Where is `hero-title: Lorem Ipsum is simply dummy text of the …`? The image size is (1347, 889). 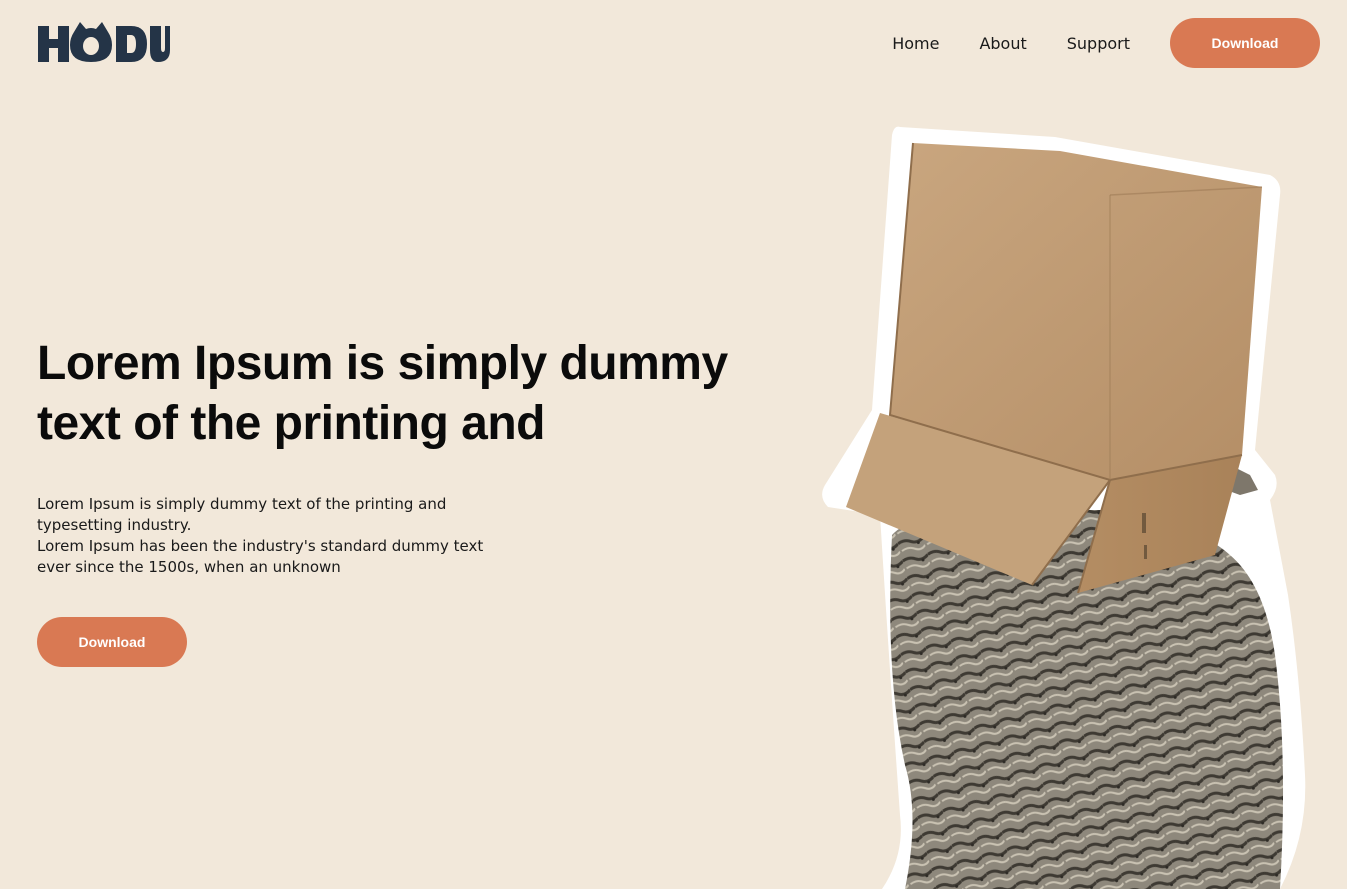 hero-title: Lorem Ipsum is simply dummy text of the … is located at coordinates (382, 393).